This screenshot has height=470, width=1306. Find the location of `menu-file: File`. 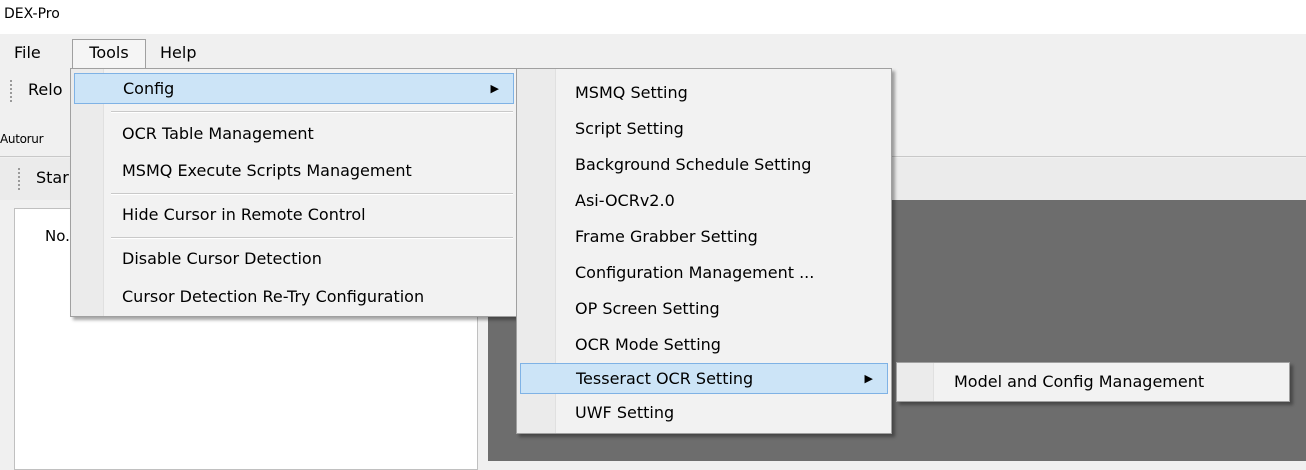

menu-file: File is located at coordinates (27, 53).